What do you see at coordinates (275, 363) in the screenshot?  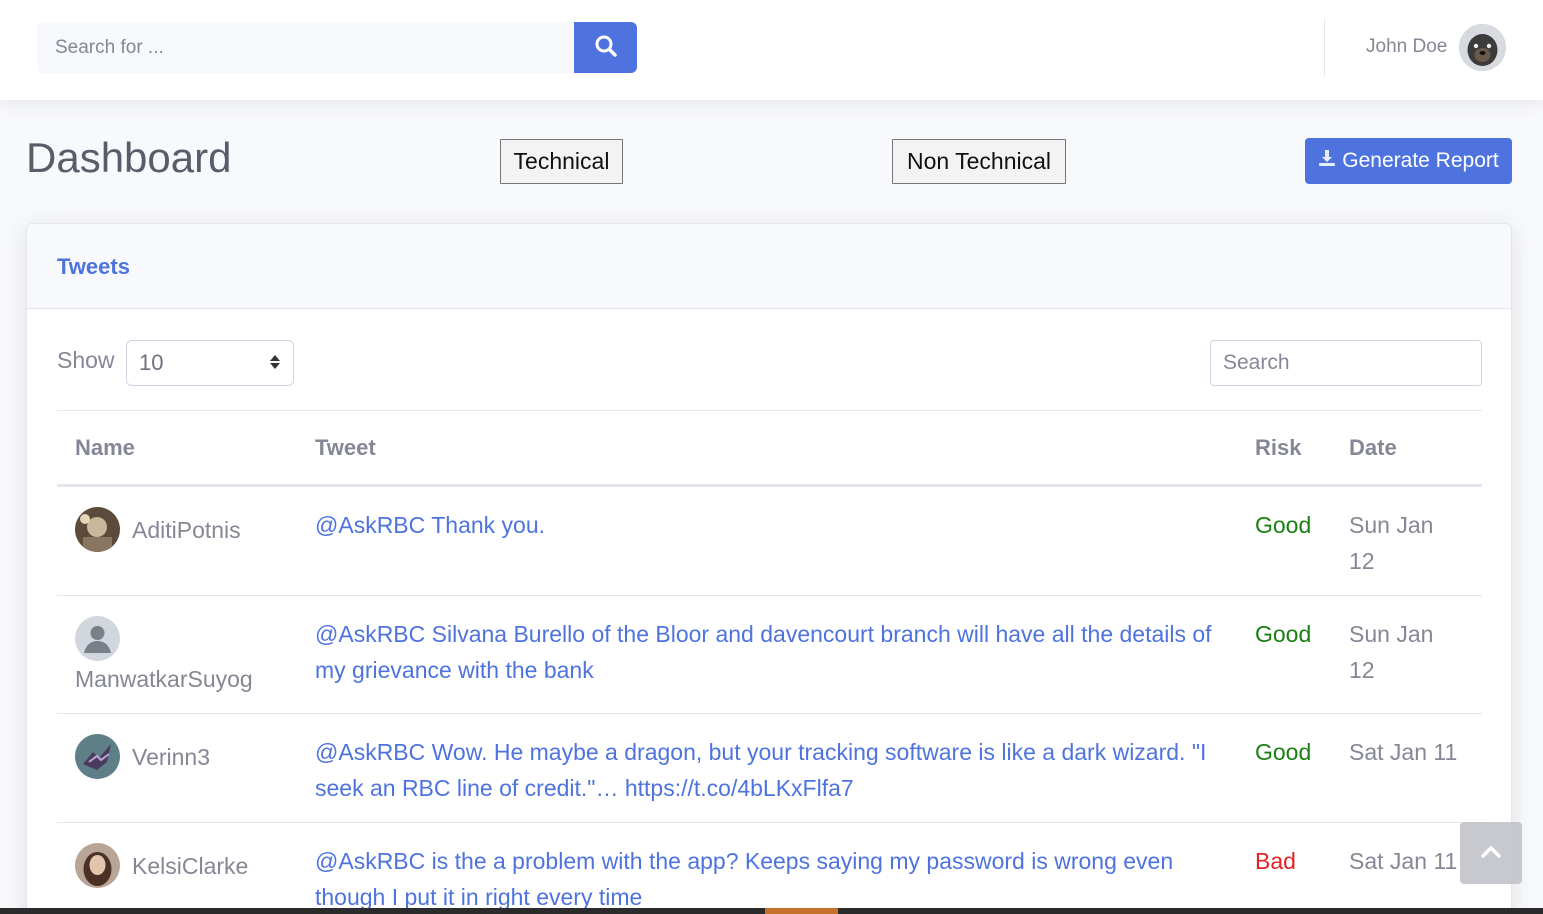 I see `sort-updown-icon` at bounding box center [275, 363].